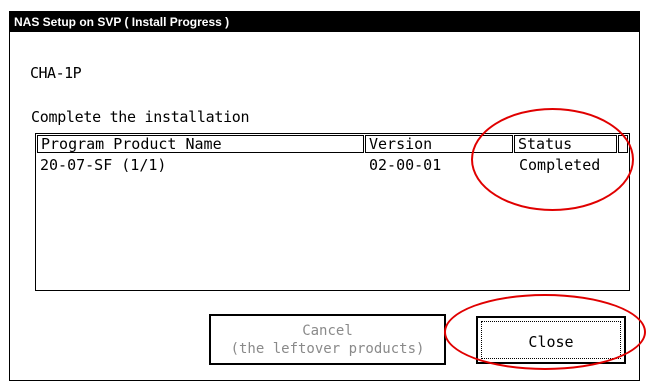 Image resolution: width=654 pixels, height=387 pixels. Describe the element at coordinates (565, 144) in the screenshot. I see `column-header-status: Status` at that location.